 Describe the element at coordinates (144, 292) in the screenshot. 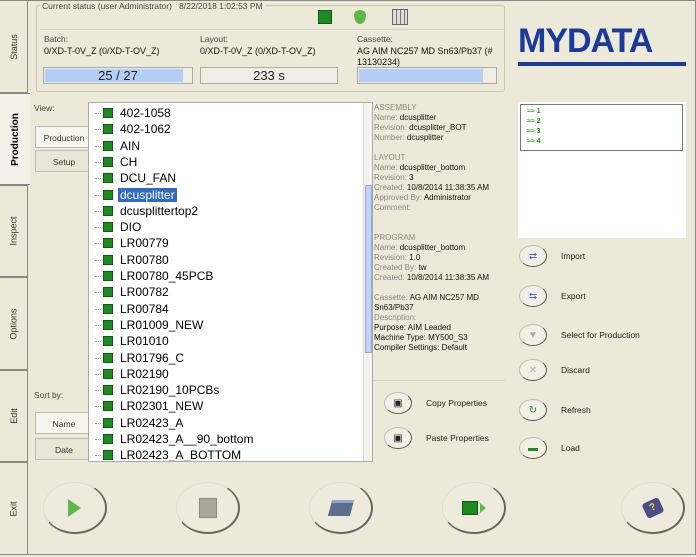

I see `list-item-label: LR00782` at that location.